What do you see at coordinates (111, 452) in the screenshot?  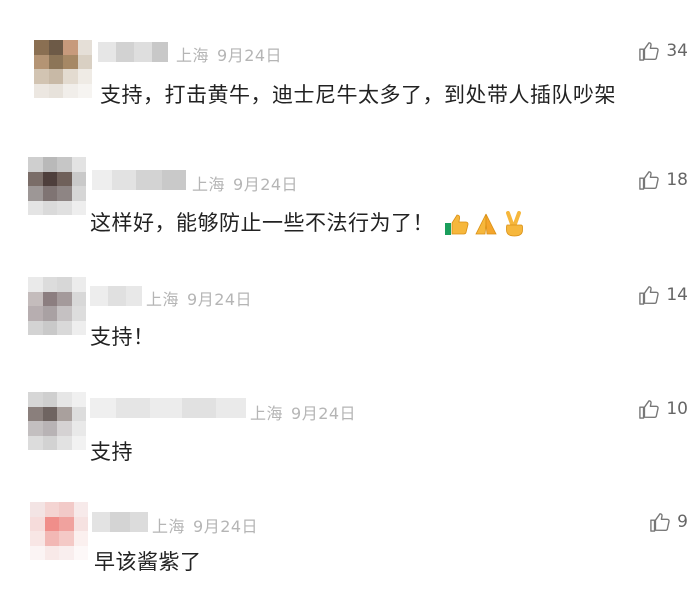 I see `comment-text: 支持` at bounding box center [111, 452].